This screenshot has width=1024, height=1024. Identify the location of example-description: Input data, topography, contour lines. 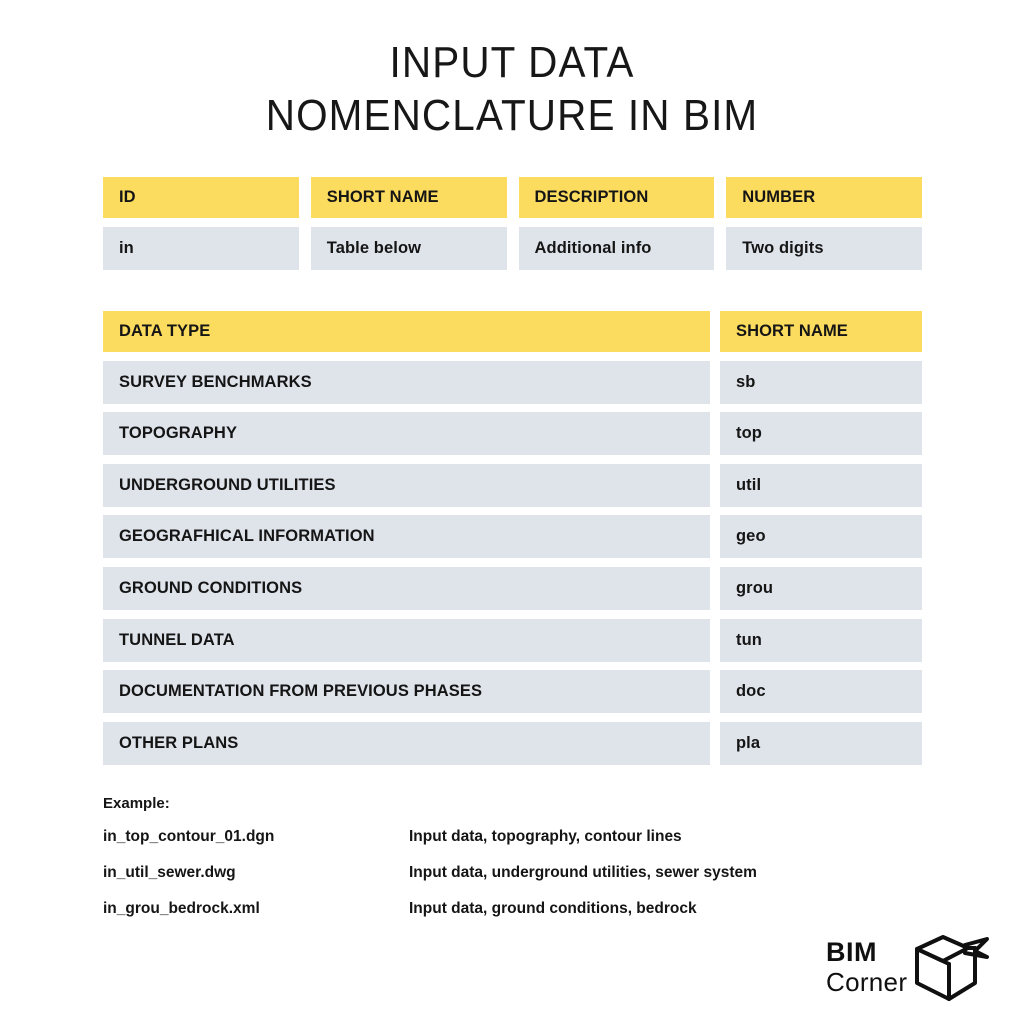
(545, 836).